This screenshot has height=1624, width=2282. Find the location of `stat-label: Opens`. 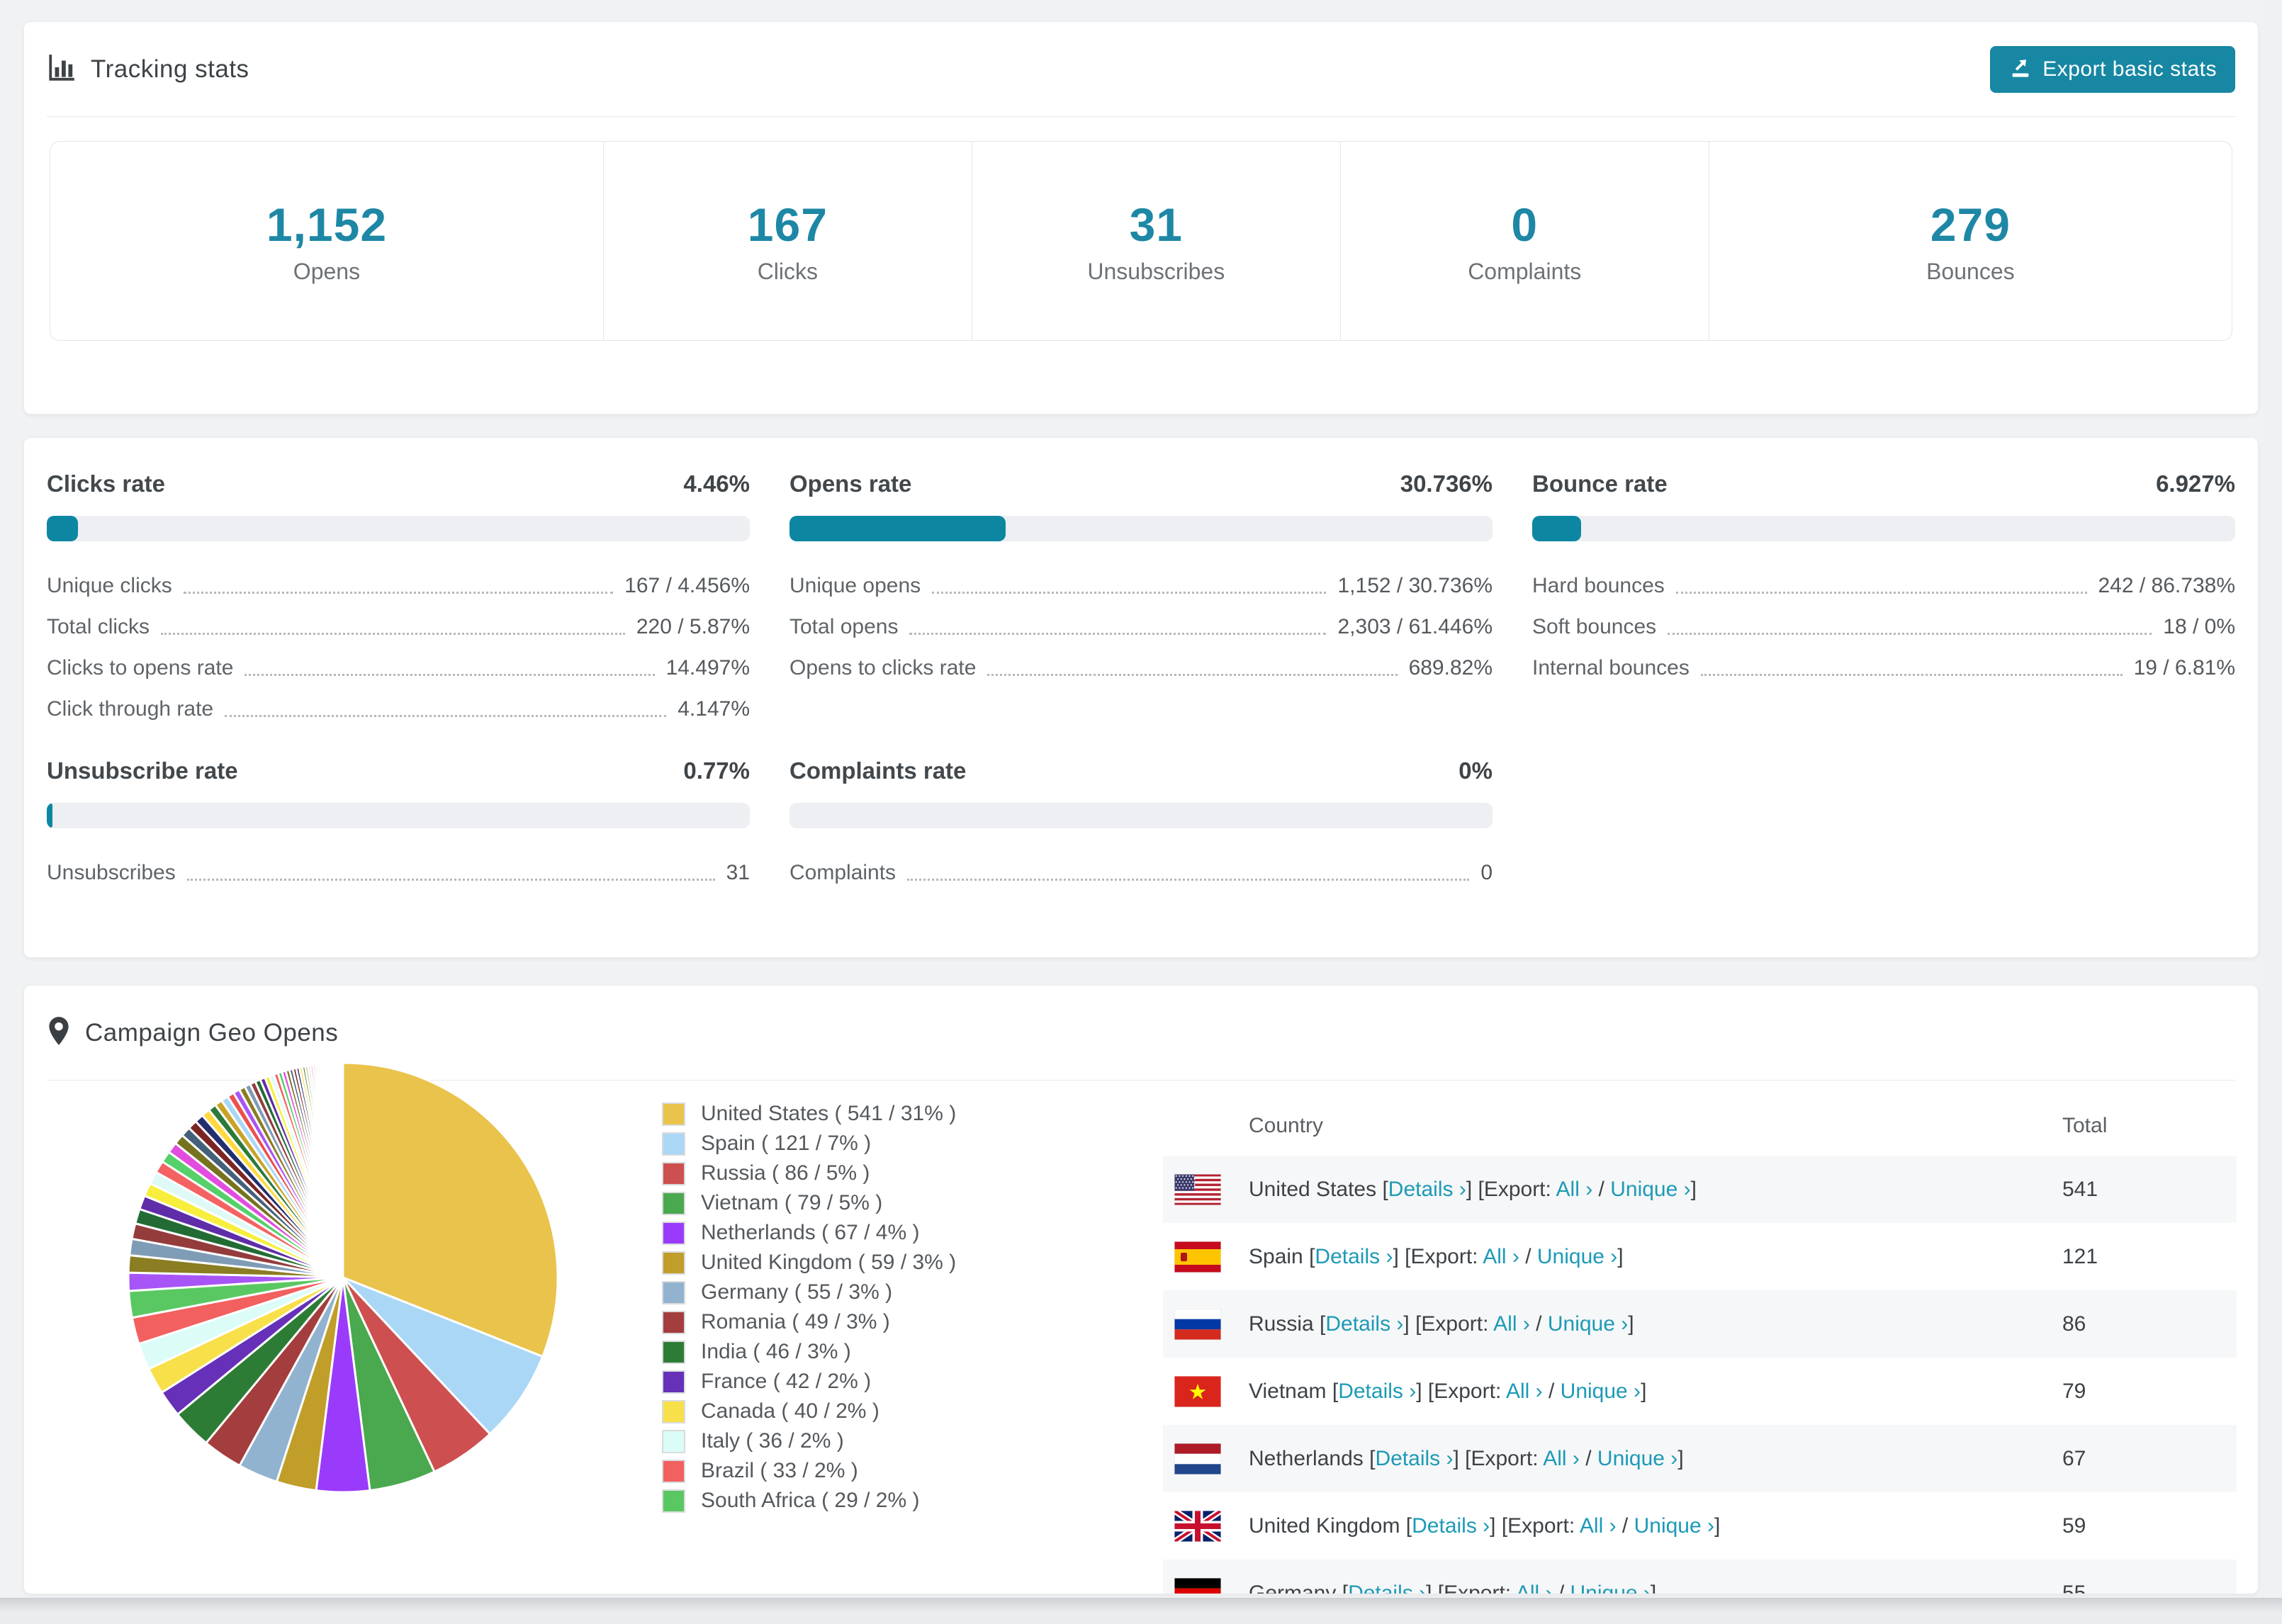

stat-label: Opens is located at coordinates (327, 271).